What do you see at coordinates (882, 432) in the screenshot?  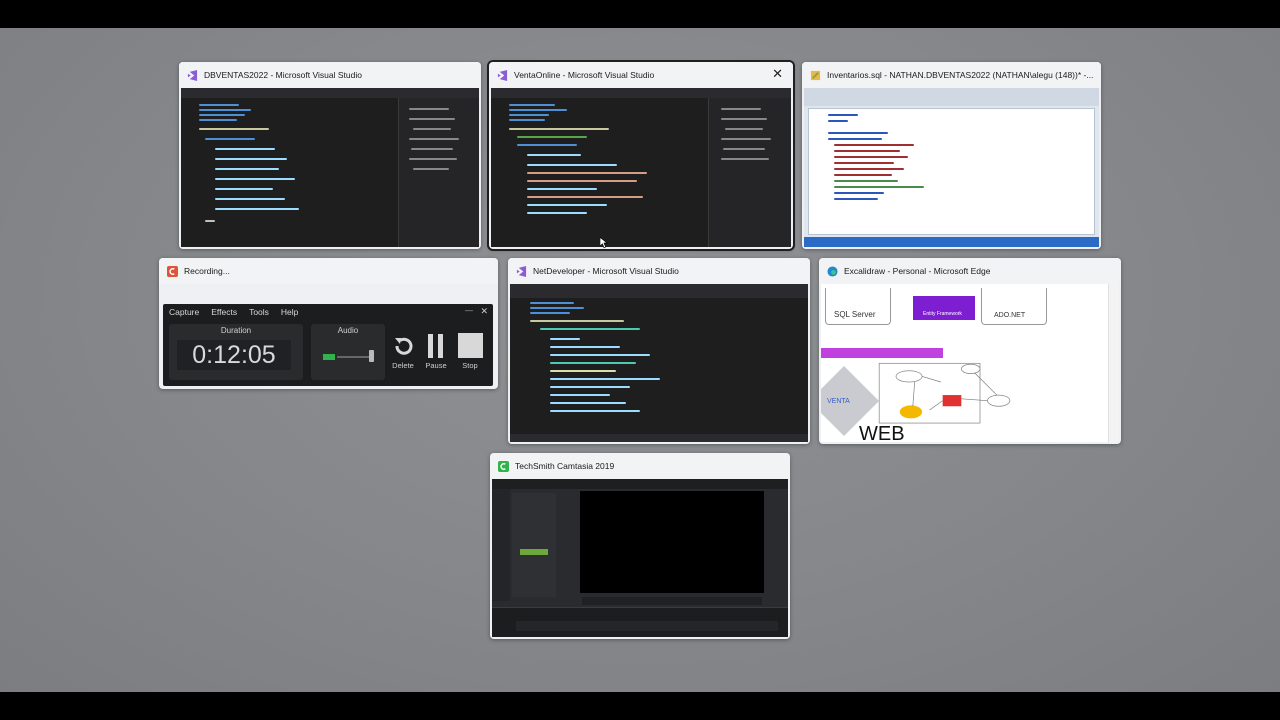 I see `web-label: WEB` at bounding box center [882, 432].